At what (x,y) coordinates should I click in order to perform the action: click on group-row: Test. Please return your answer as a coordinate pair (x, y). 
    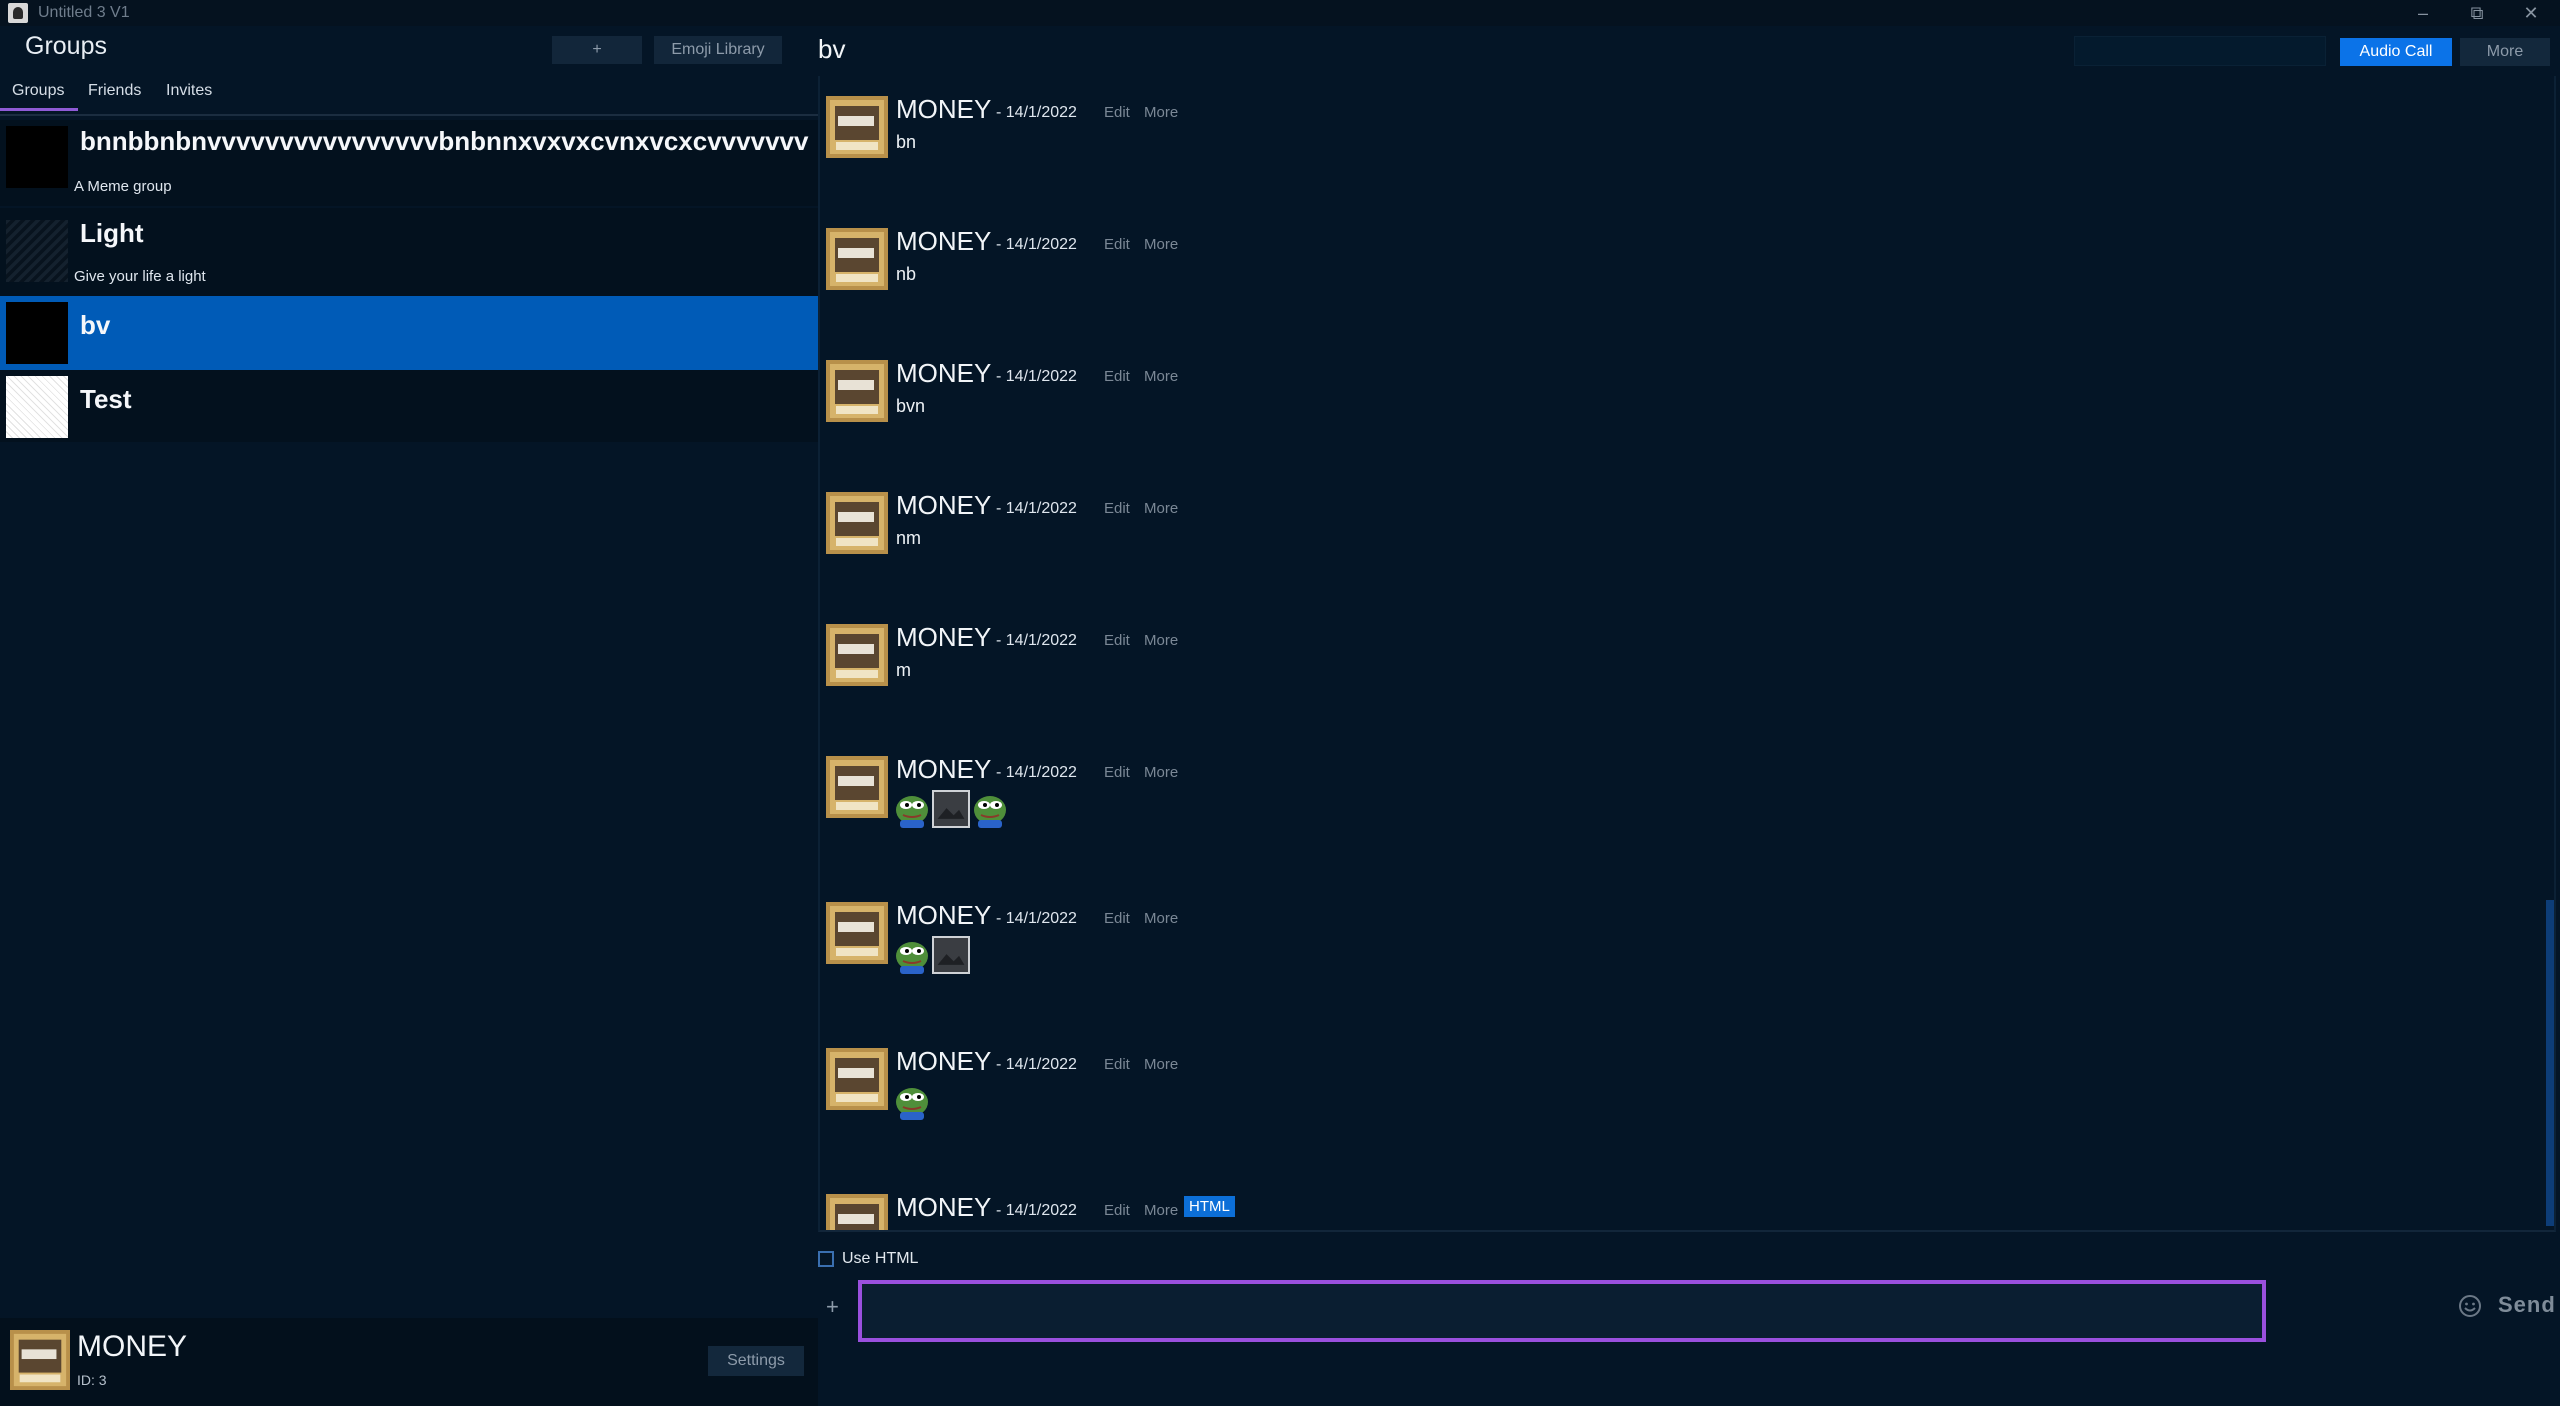
    Looking at the image, I should click on (409, 406).